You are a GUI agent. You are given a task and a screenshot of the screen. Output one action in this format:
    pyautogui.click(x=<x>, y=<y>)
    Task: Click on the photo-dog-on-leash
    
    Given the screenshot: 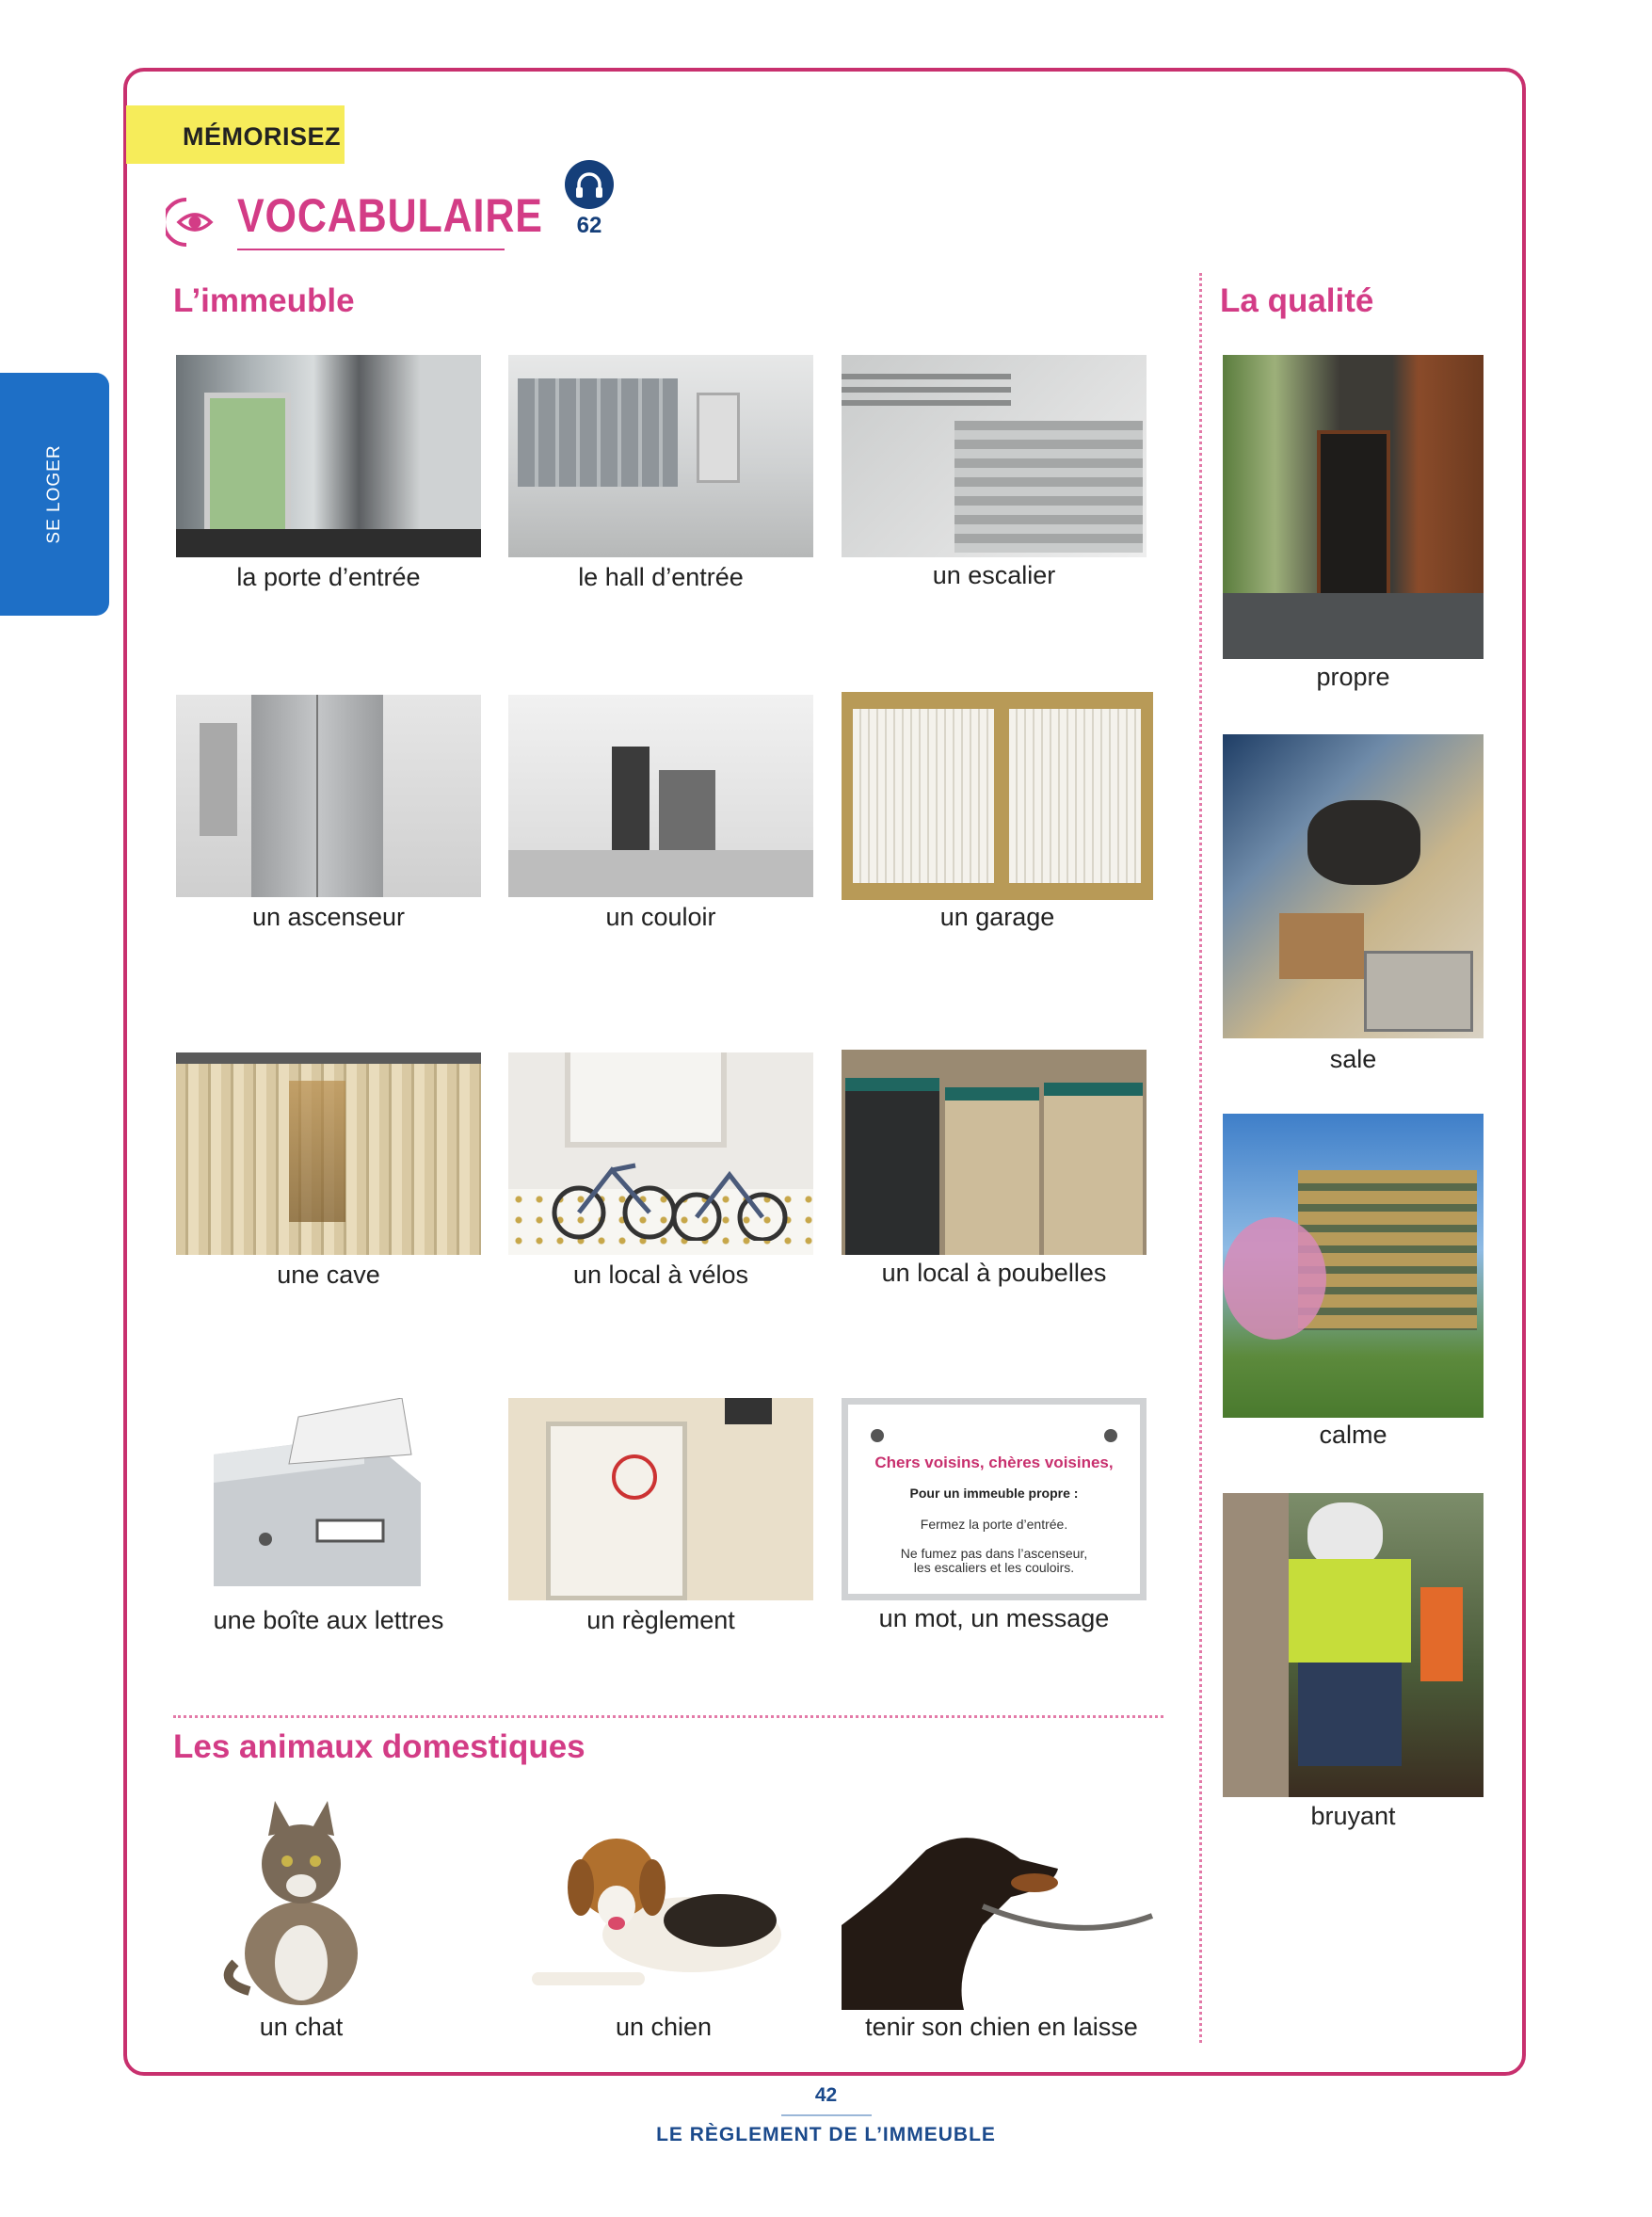 What is the action you would take?
    pyautogui.click(x=1002, y=1901)
    